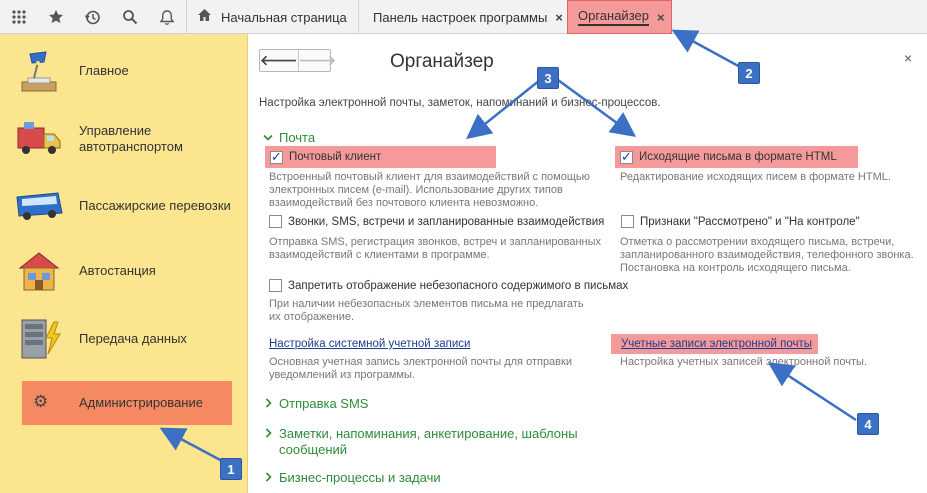 Image resolution: width=927 pixels, height=493 pixels. I want to click on section-business-processes: Бизнес-процессы и задачи, so click(353, 477).